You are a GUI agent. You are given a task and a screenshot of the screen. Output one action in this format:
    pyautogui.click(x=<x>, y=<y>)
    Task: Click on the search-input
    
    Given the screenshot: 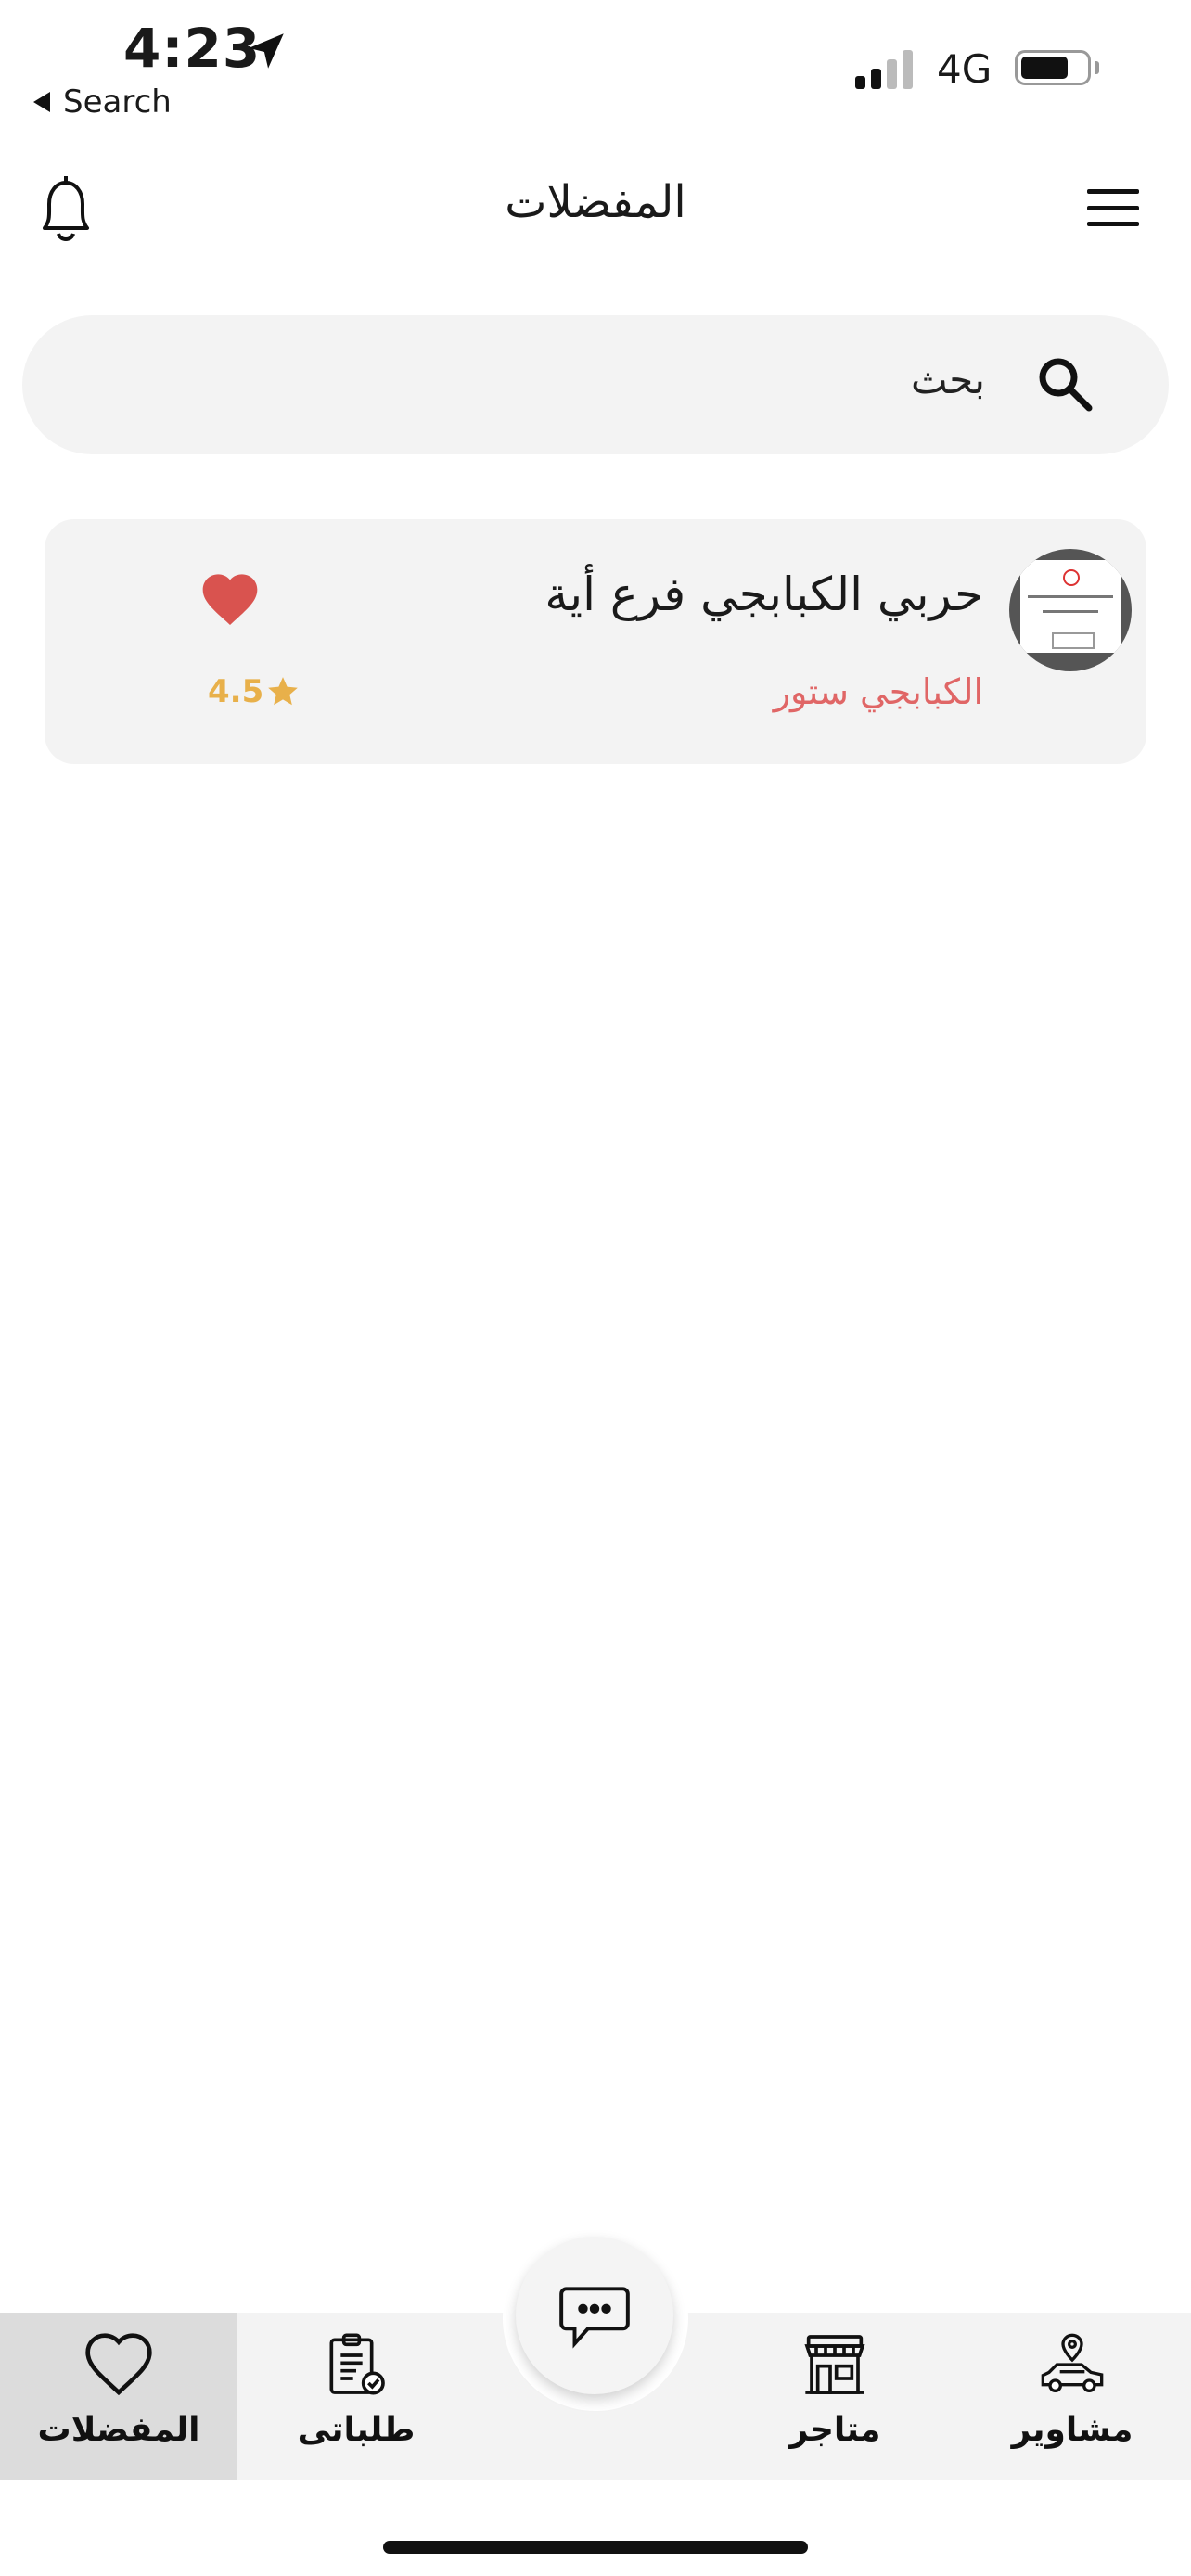 What is the action you would take?
    pyautogui.click(x=595, y=385)
    